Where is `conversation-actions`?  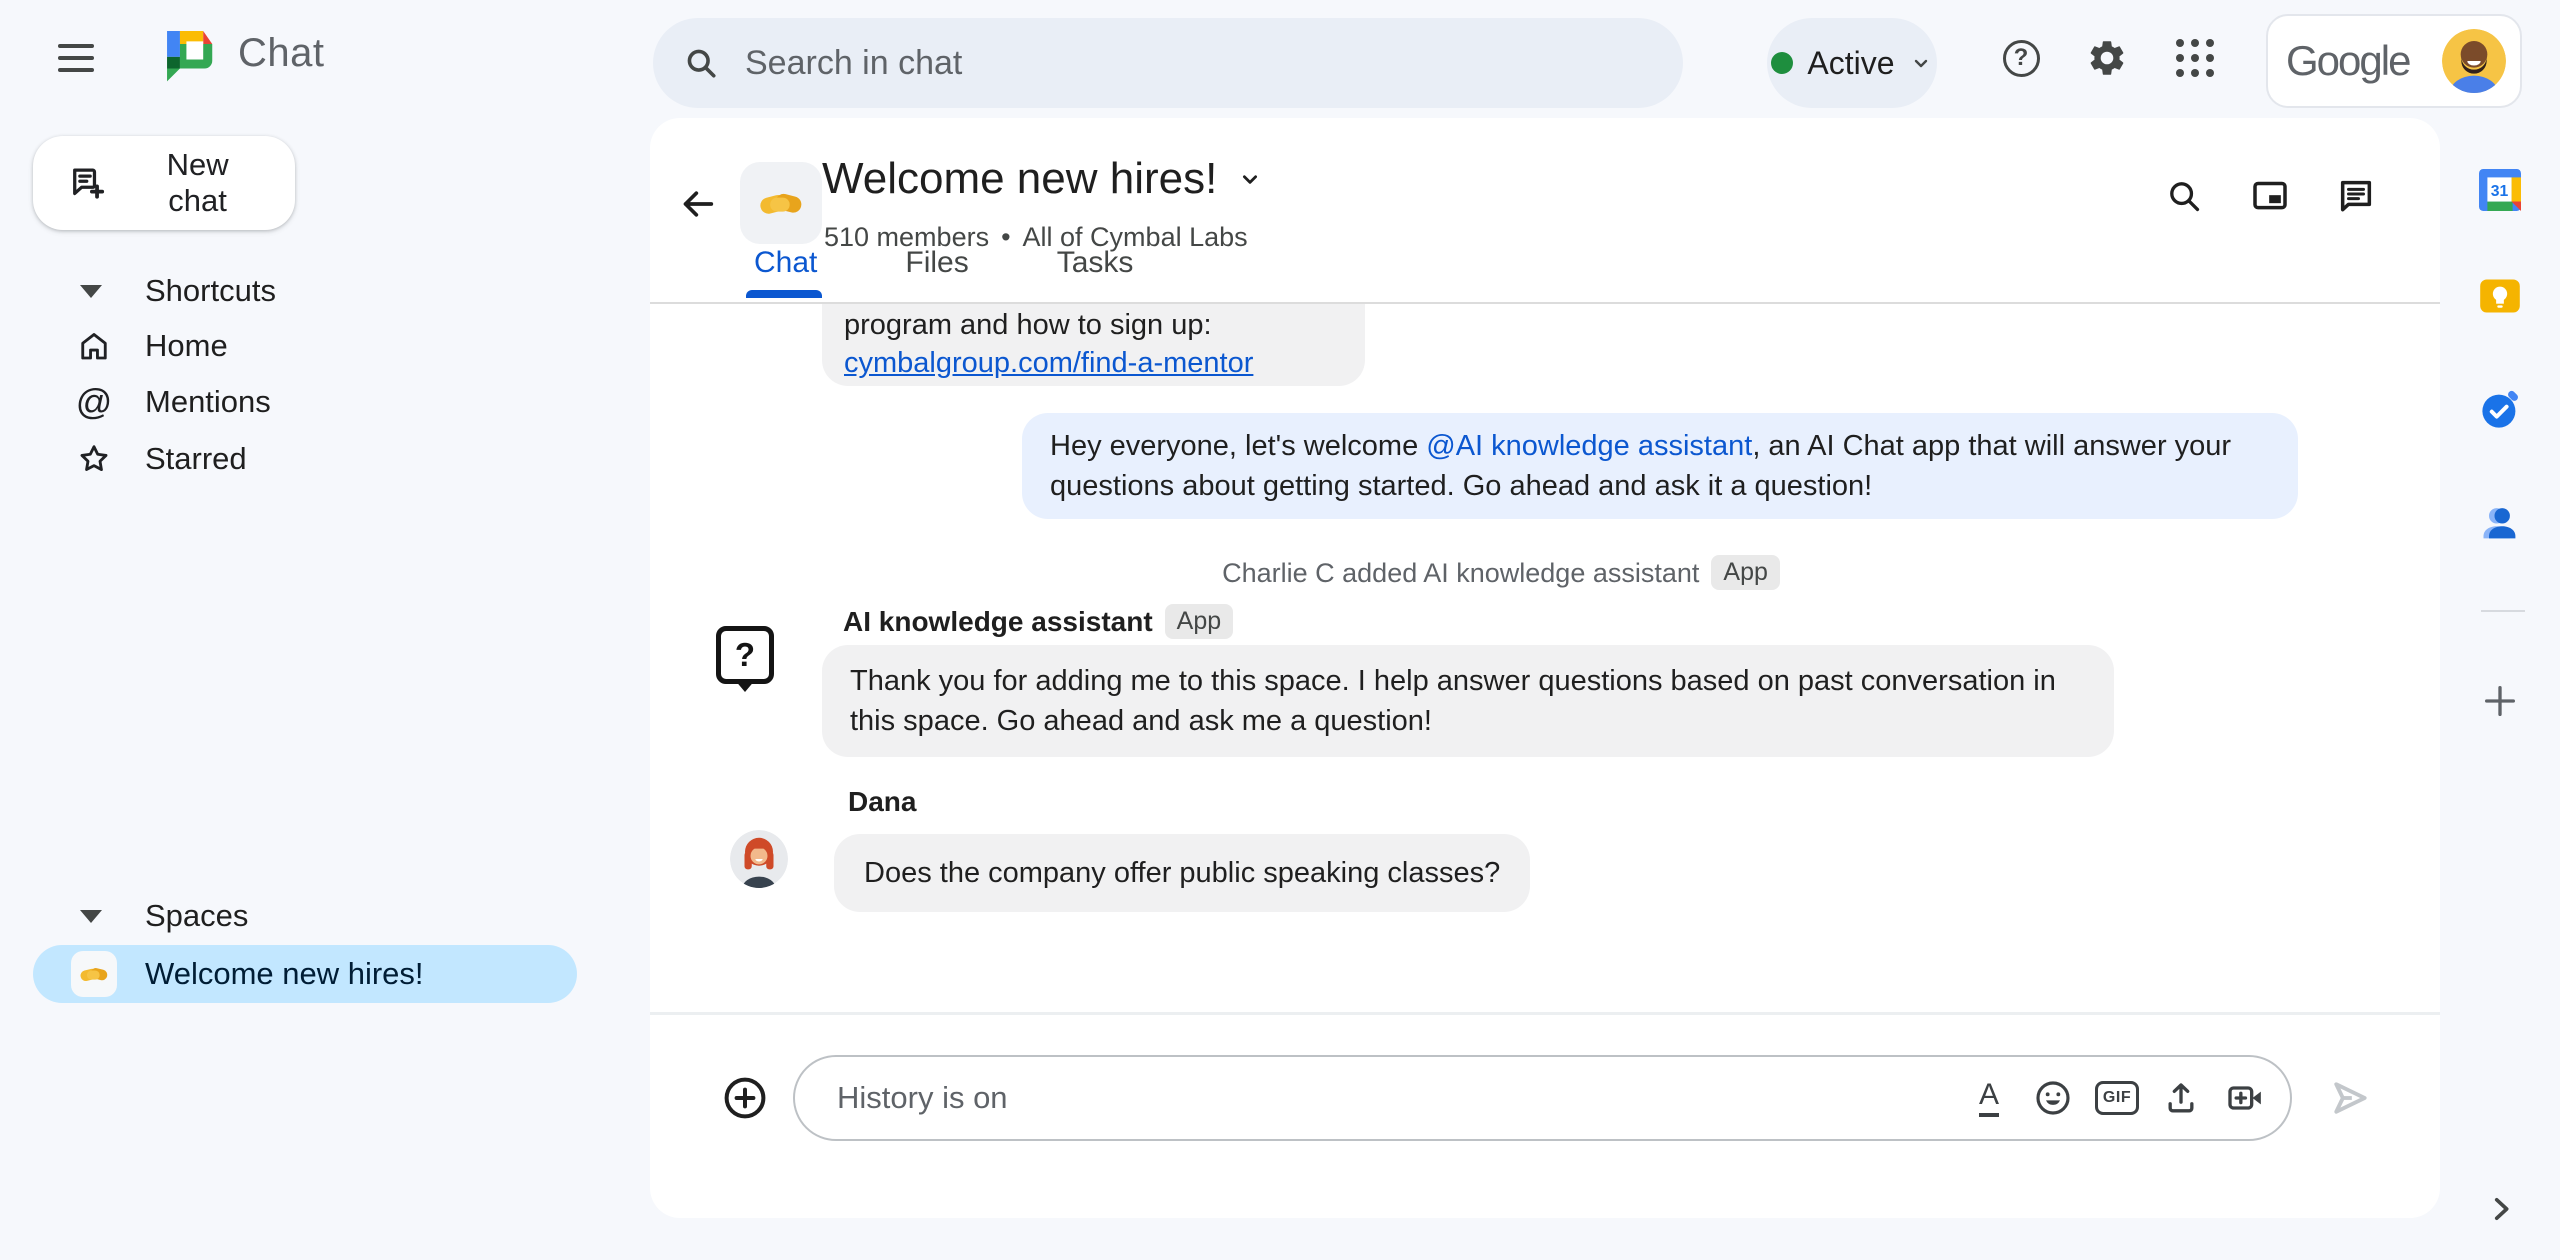 conversation-actions is located at coordinates (2270, 196).